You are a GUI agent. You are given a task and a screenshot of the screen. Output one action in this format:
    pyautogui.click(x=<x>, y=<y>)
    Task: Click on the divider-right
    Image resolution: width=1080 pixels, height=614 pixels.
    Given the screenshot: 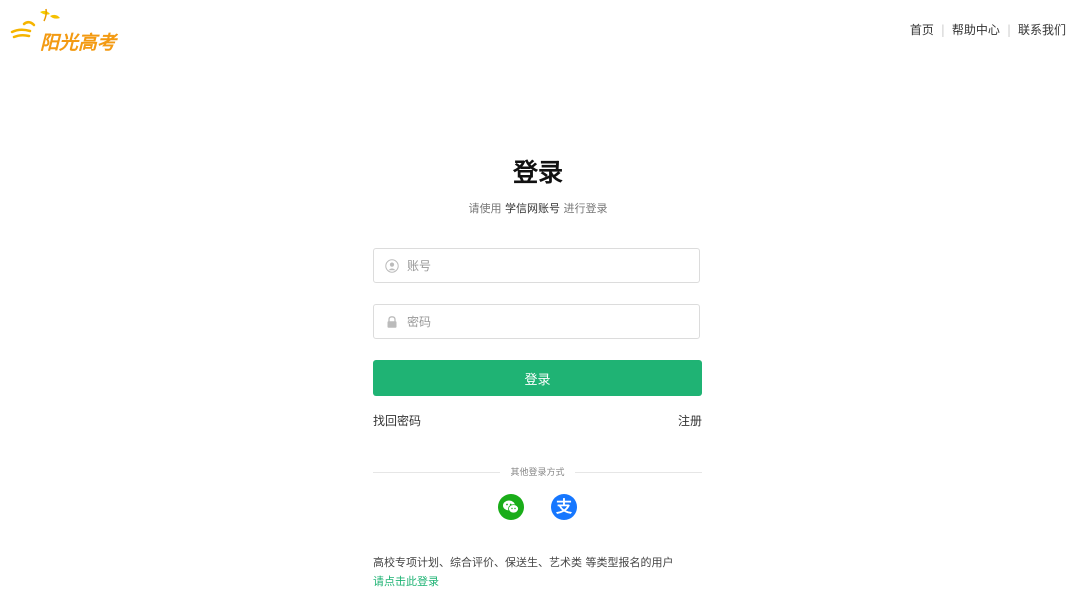 What is the action you would take?
    pyautogui.click(x=638, y=472)
    